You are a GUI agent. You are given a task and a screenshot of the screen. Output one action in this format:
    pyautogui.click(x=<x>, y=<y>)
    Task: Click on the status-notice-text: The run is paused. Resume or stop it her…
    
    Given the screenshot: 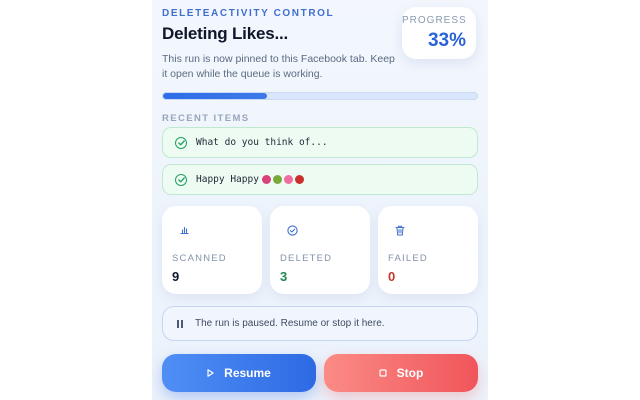 What is the action you would take?
    pyautogui.click(x=290, y=323)
    